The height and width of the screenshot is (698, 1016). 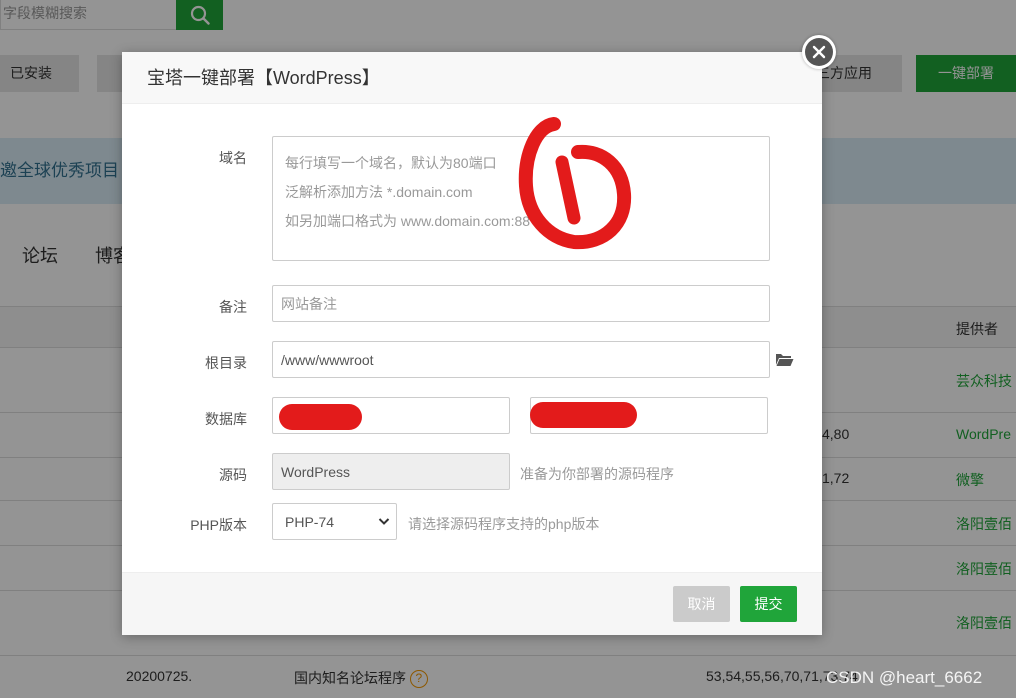 What do you see at coordinates (784, 359) in the screenshot?
I see `folder-icon` at bounding box center [784, 359].